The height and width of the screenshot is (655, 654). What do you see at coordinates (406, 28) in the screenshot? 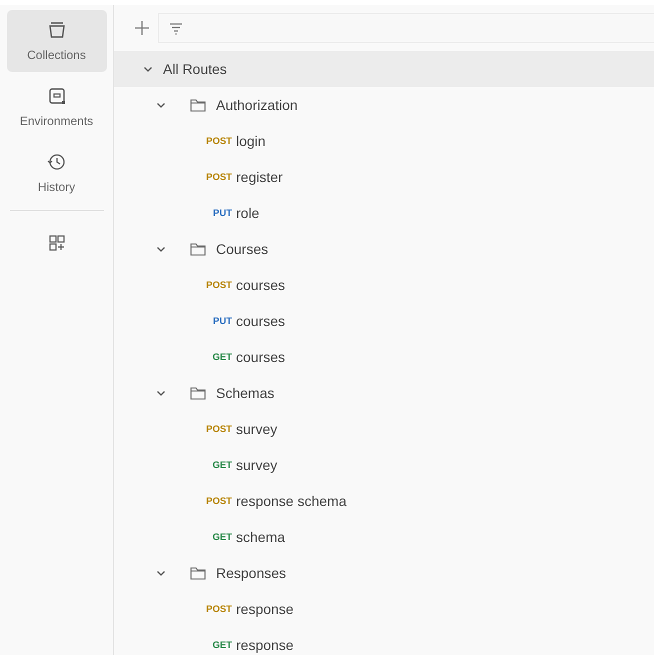
I see `filter-field` at bounding box center [406, 28].